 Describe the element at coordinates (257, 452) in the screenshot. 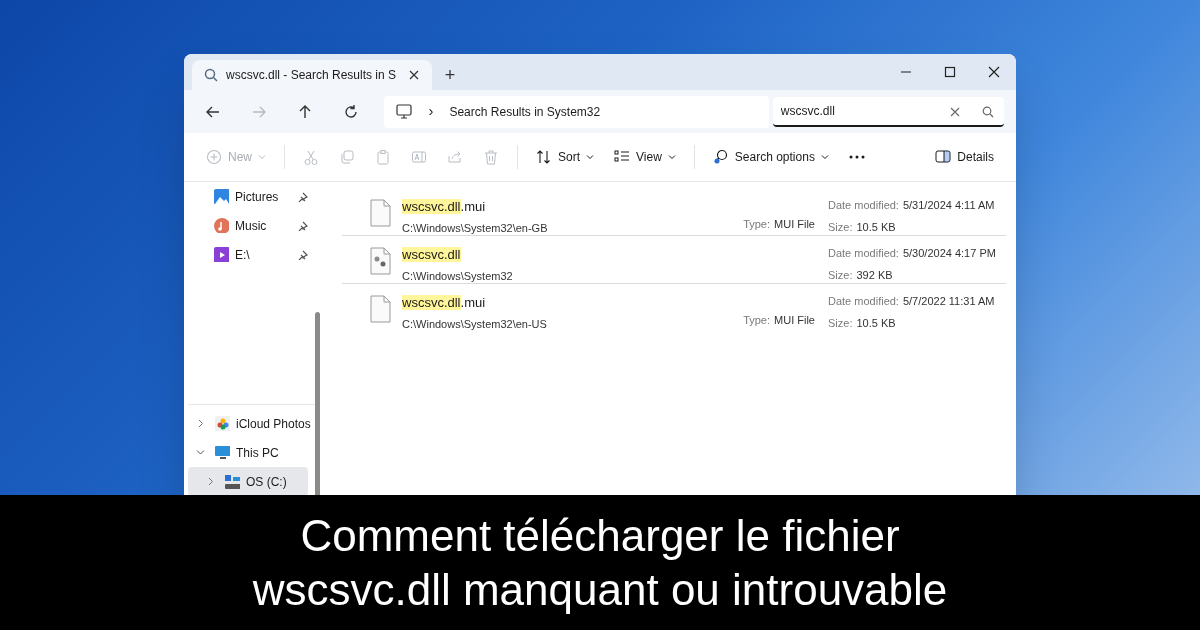

I see `sidebar-item: This PC` at that location.